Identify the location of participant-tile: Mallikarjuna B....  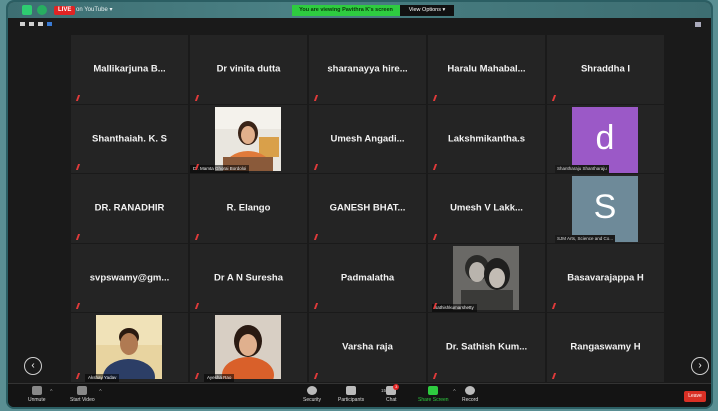
(129, 69).